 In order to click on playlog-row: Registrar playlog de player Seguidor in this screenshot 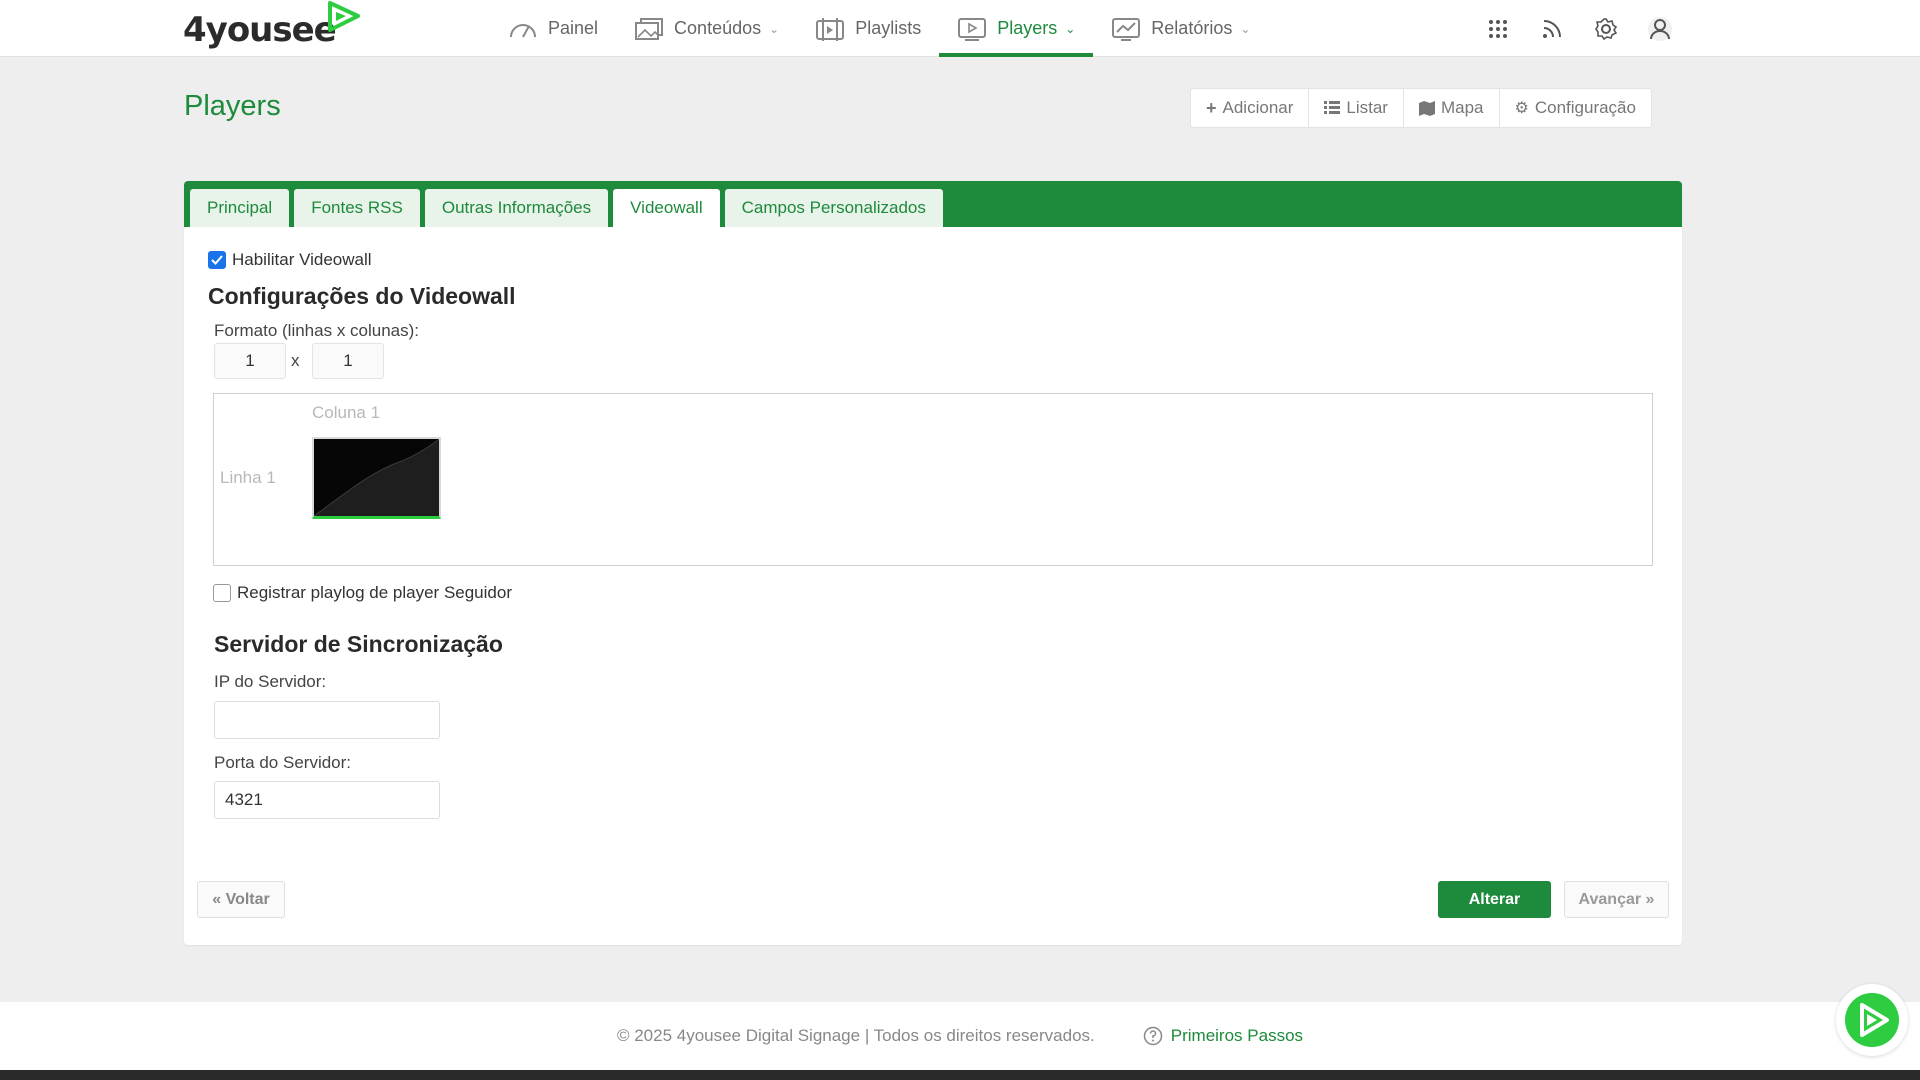, I will do `click(362, 593)`.